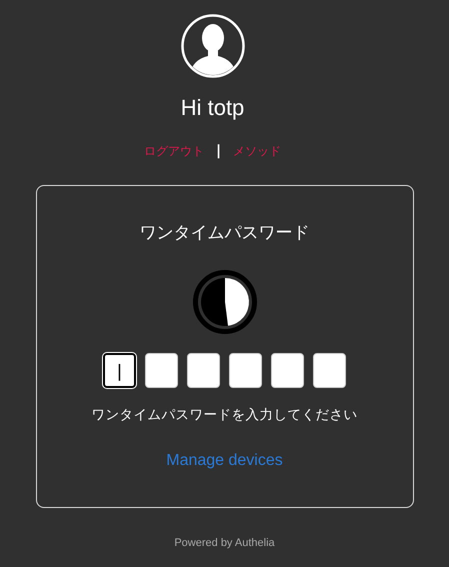  I want to click on card-title: ワンタイムパスワード, so click(225, 233).